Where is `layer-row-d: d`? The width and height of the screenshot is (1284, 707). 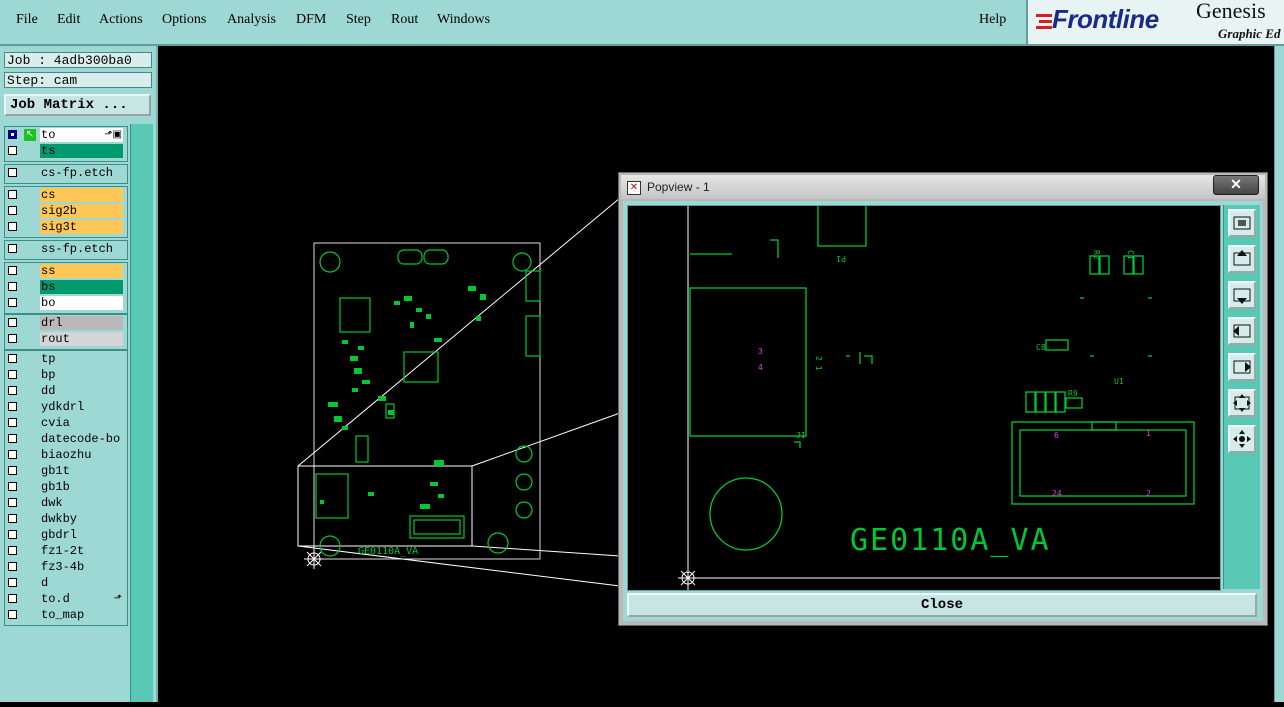
layer-row-d: d is located at coordinates (65, 583).